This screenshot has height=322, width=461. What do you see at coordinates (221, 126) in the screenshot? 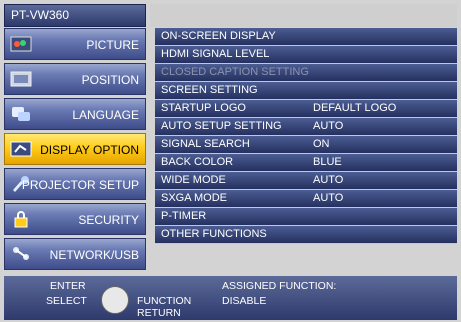
I see `row-name: AUTO SETUP SETTING` at bounding box center [221, 126].